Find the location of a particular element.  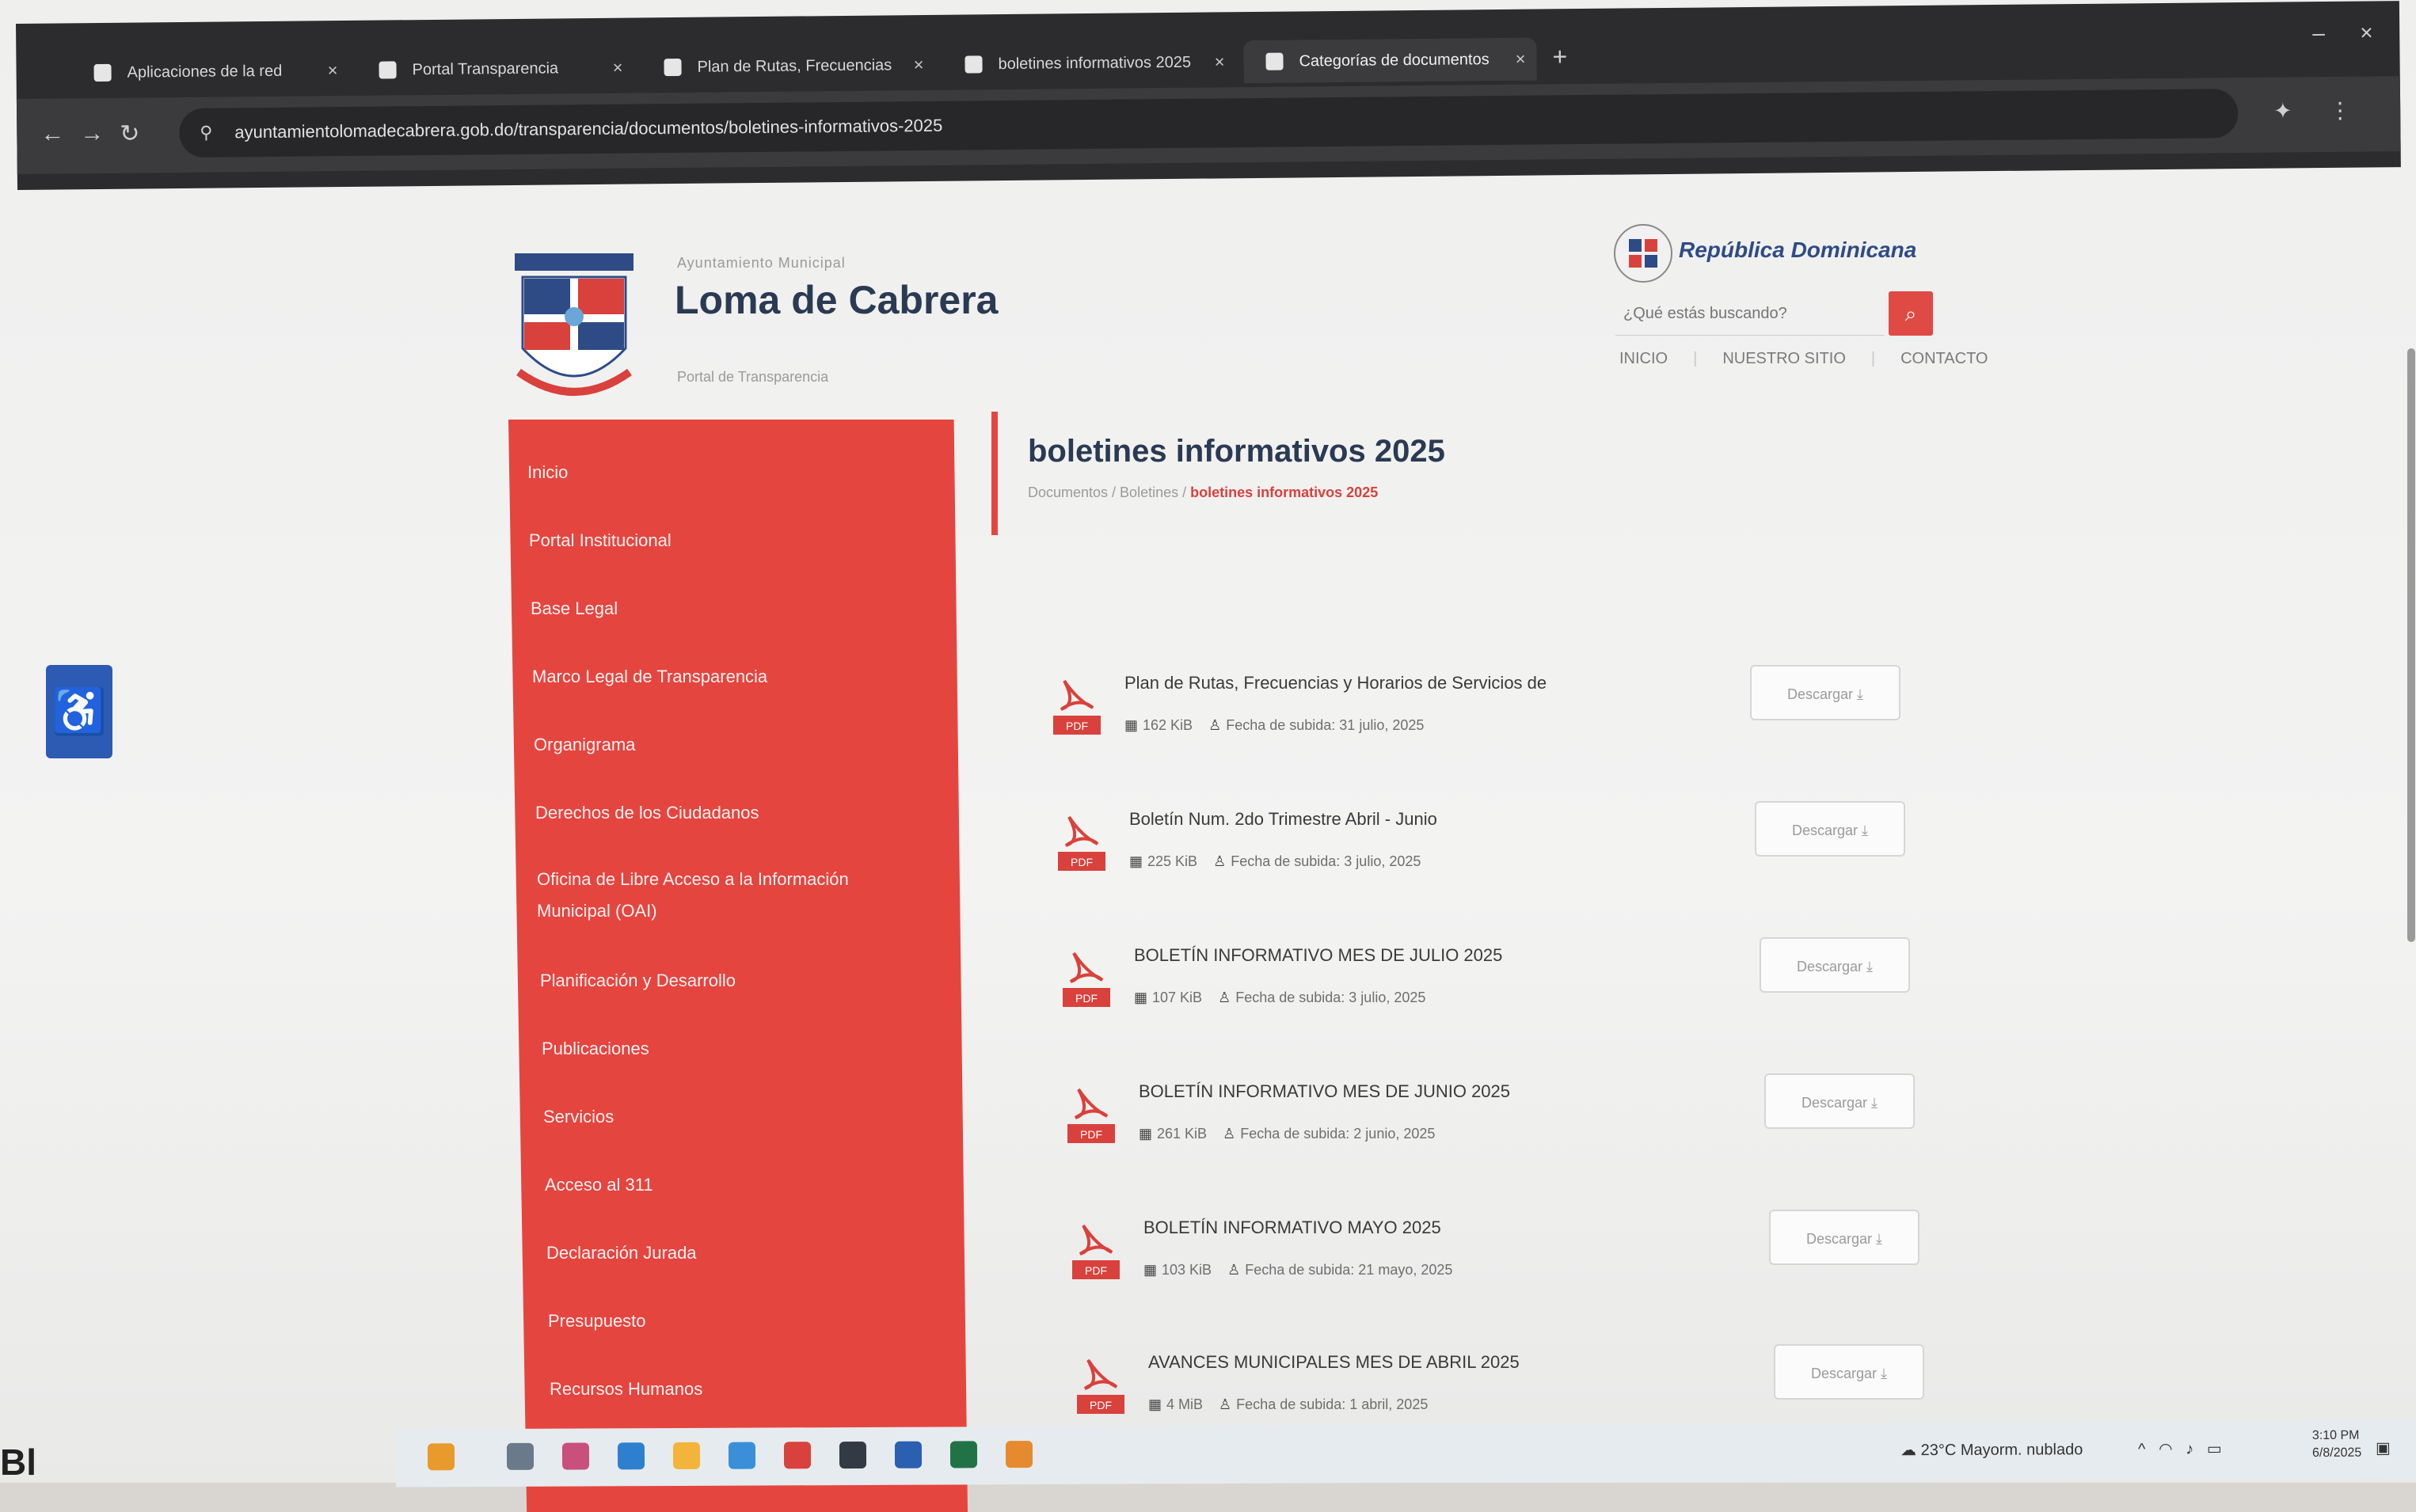

sidebar-item: Publicaciones is located at coordinates (595, 1049).